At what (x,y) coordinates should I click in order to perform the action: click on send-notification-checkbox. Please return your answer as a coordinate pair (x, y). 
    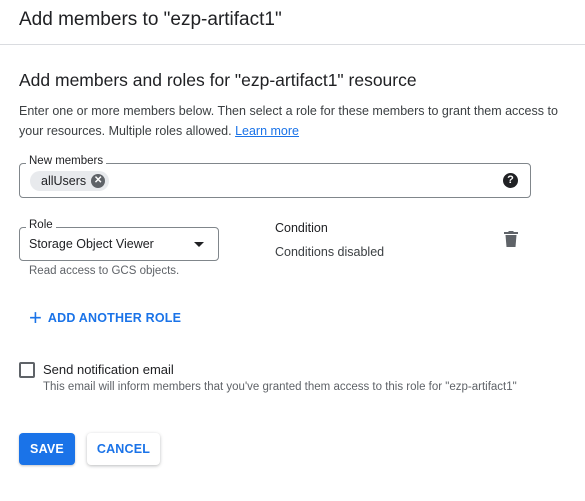
    Looking at the image, I should click on (27, 370).